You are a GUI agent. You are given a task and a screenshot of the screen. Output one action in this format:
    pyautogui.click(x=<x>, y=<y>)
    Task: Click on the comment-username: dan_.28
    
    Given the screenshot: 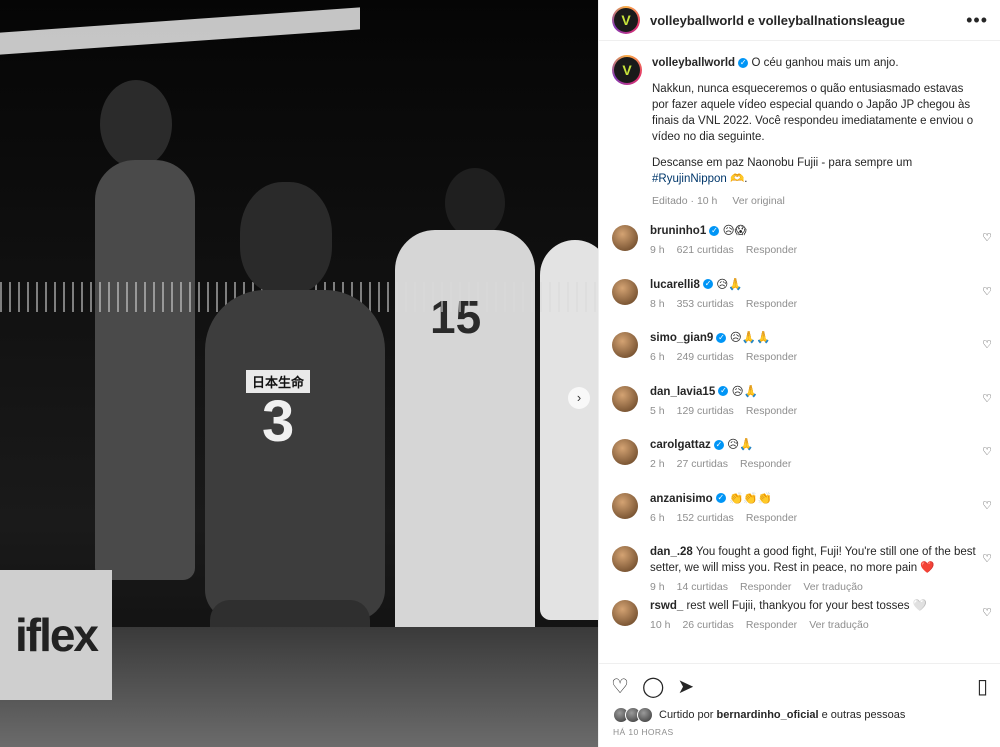 What is the action you would take?
    pyautogui.click(x=671, y=552)
    